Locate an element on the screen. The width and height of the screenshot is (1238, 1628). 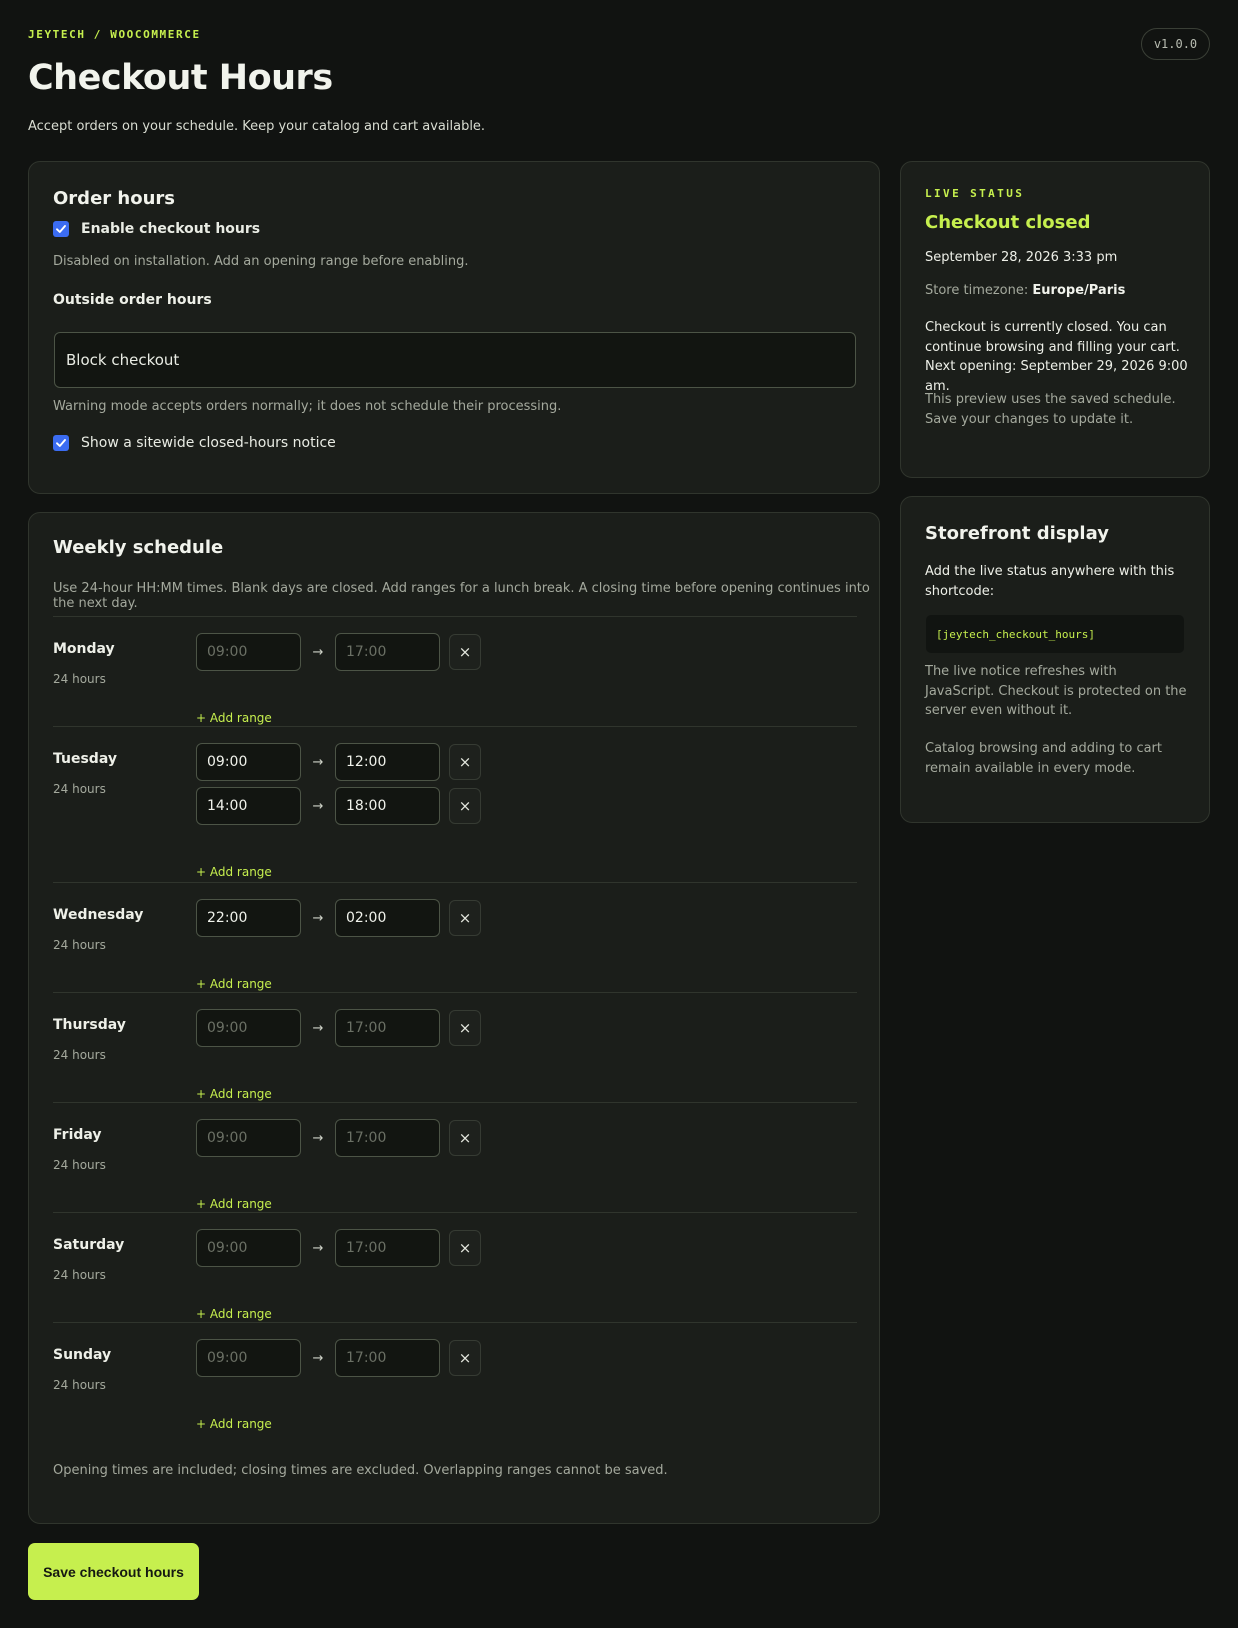
day-row-sunday: Sunday 24 hours 09:00 → 17:00 × + Add range is located at coordinates (455, 1377).